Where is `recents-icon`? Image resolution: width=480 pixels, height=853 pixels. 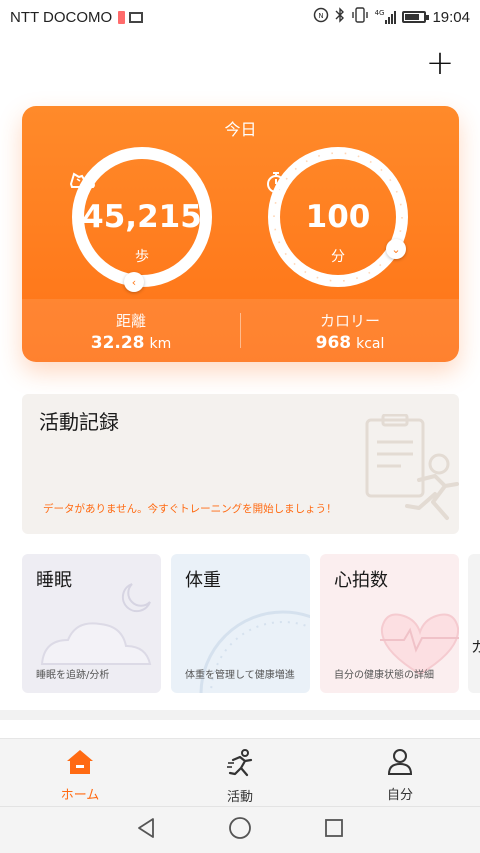 recents-icon is located at coordinates (334, 830).